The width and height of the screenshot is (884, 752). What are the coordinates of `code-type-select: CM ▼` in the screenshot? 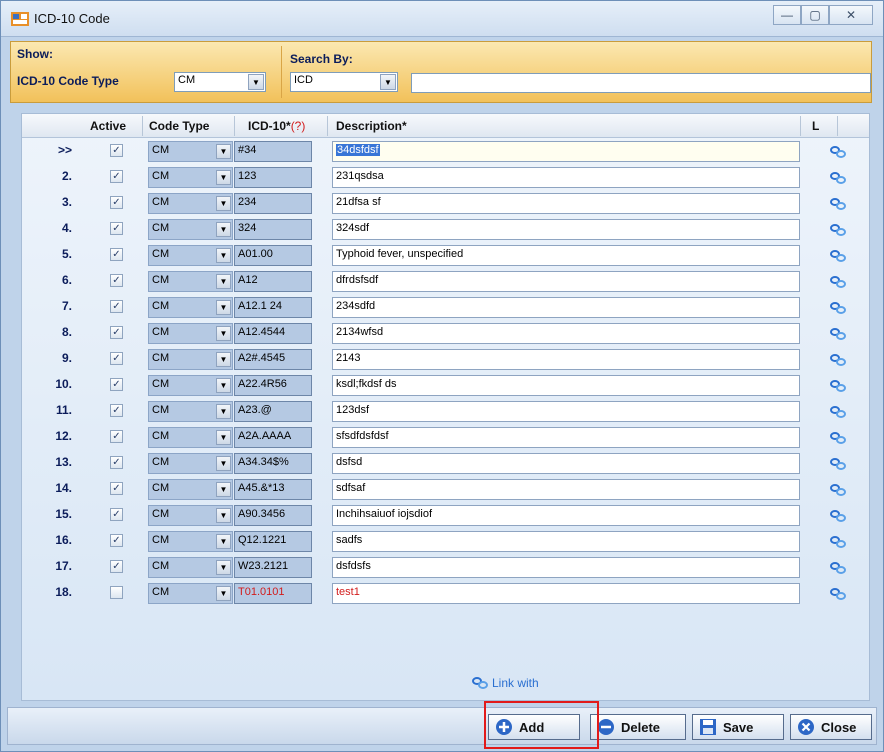 It's located at (220, 82).